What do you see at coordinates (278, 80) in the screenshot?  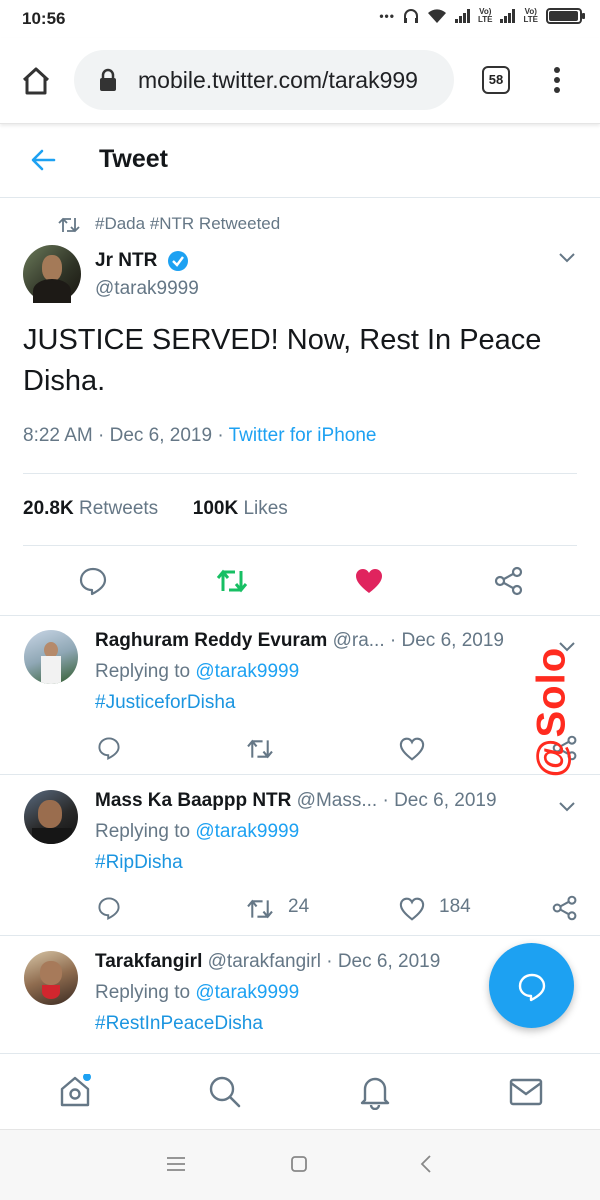 I see `url-text: mobile.twitter.com/tarak999` at bounding box center [278, 80].